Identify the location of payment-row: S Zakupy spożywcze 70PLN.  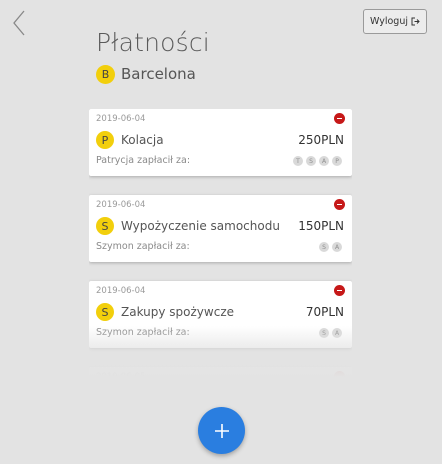
(220, 312).